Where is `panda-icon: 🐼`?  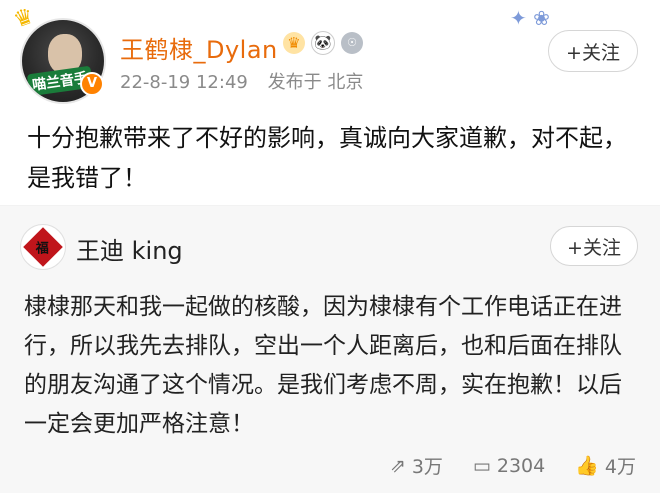
panda-icon: 🐼 is located at coordinates (323, 43).